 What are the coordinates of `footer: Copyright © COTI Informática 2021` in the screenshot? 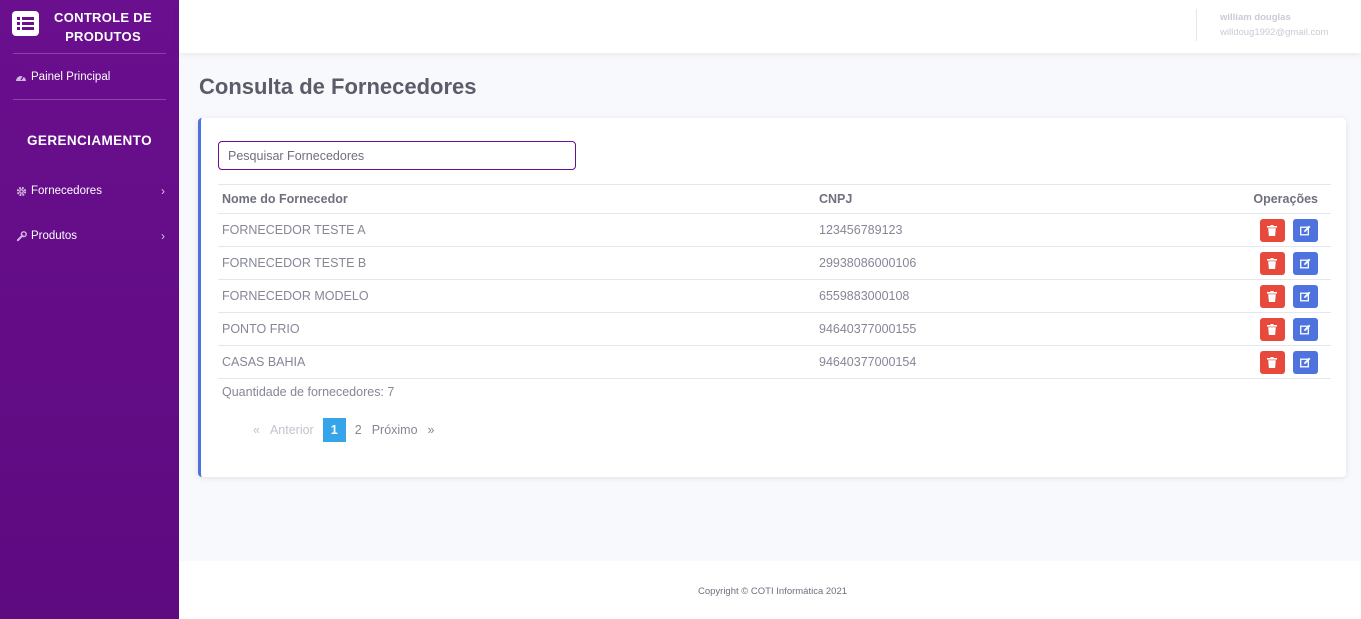 It's located at (770, 590).